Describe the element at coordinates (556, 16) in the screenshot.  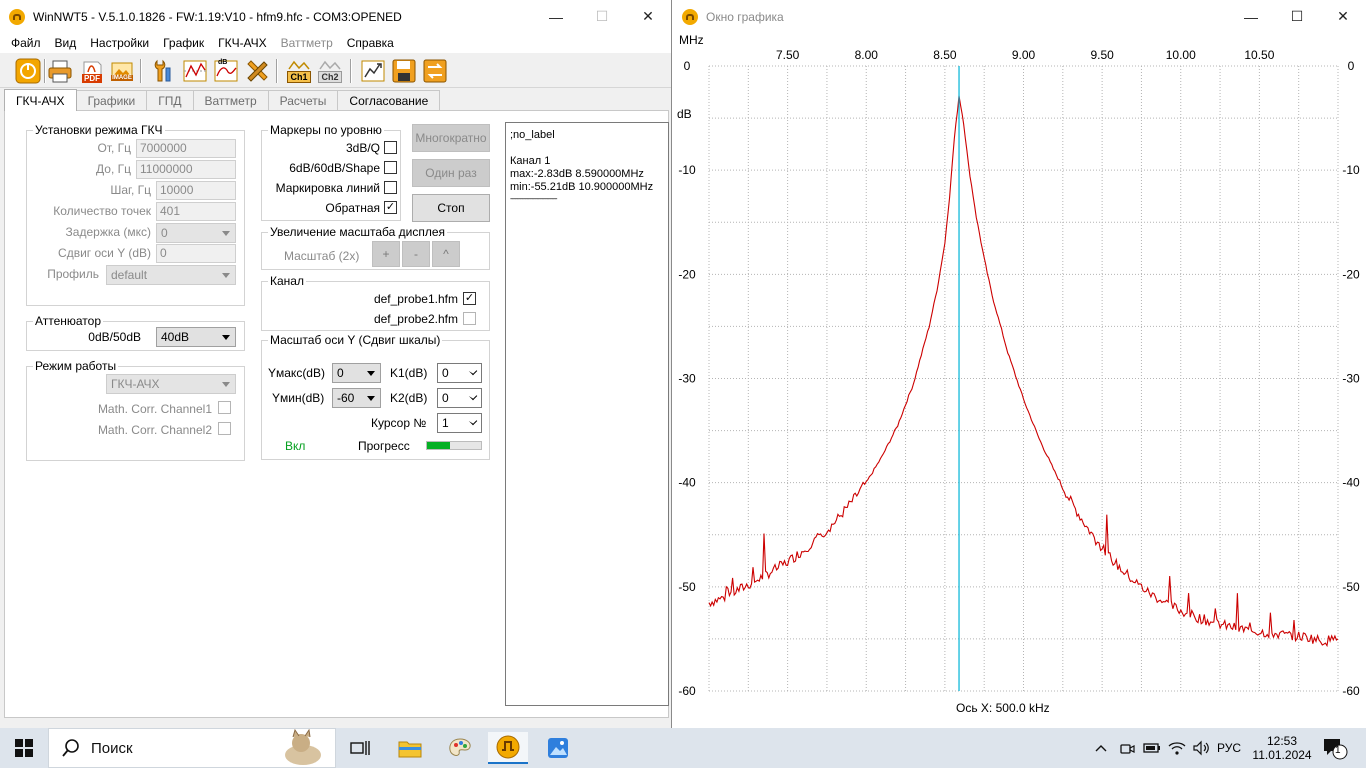
I see `minimize-button: —` at that location.